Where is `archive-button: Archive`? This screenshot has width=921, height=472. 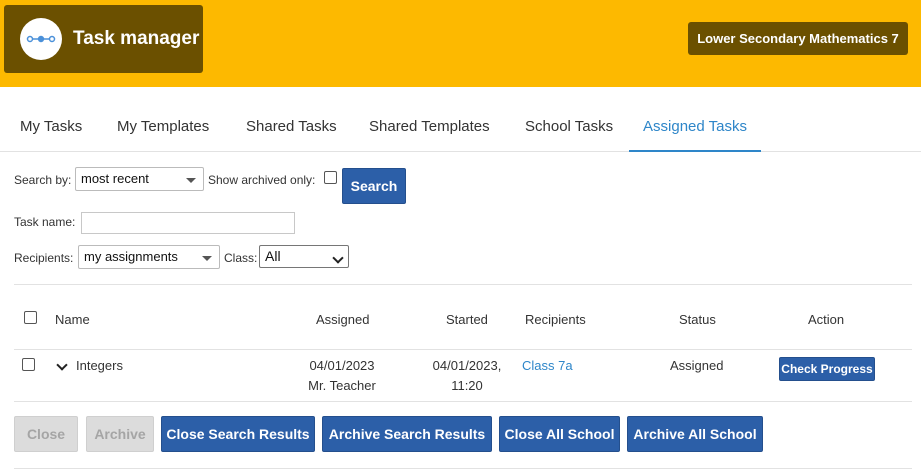 archive-button: Archive is located at coordinates (120, 434).